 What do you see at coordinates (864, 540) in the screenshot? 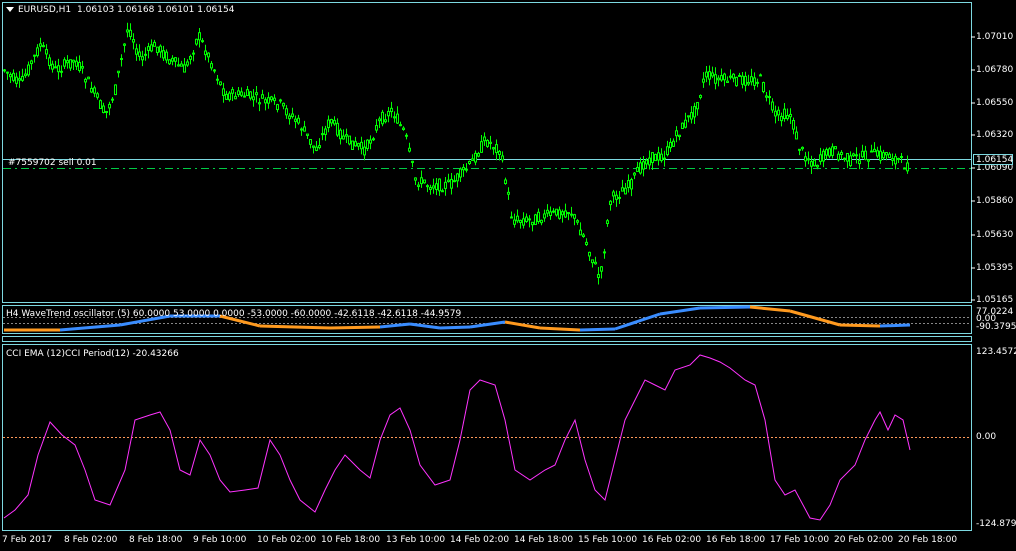
I see `date-axis-label: 20 Feb 02:00` at bounding box center [864, 540].